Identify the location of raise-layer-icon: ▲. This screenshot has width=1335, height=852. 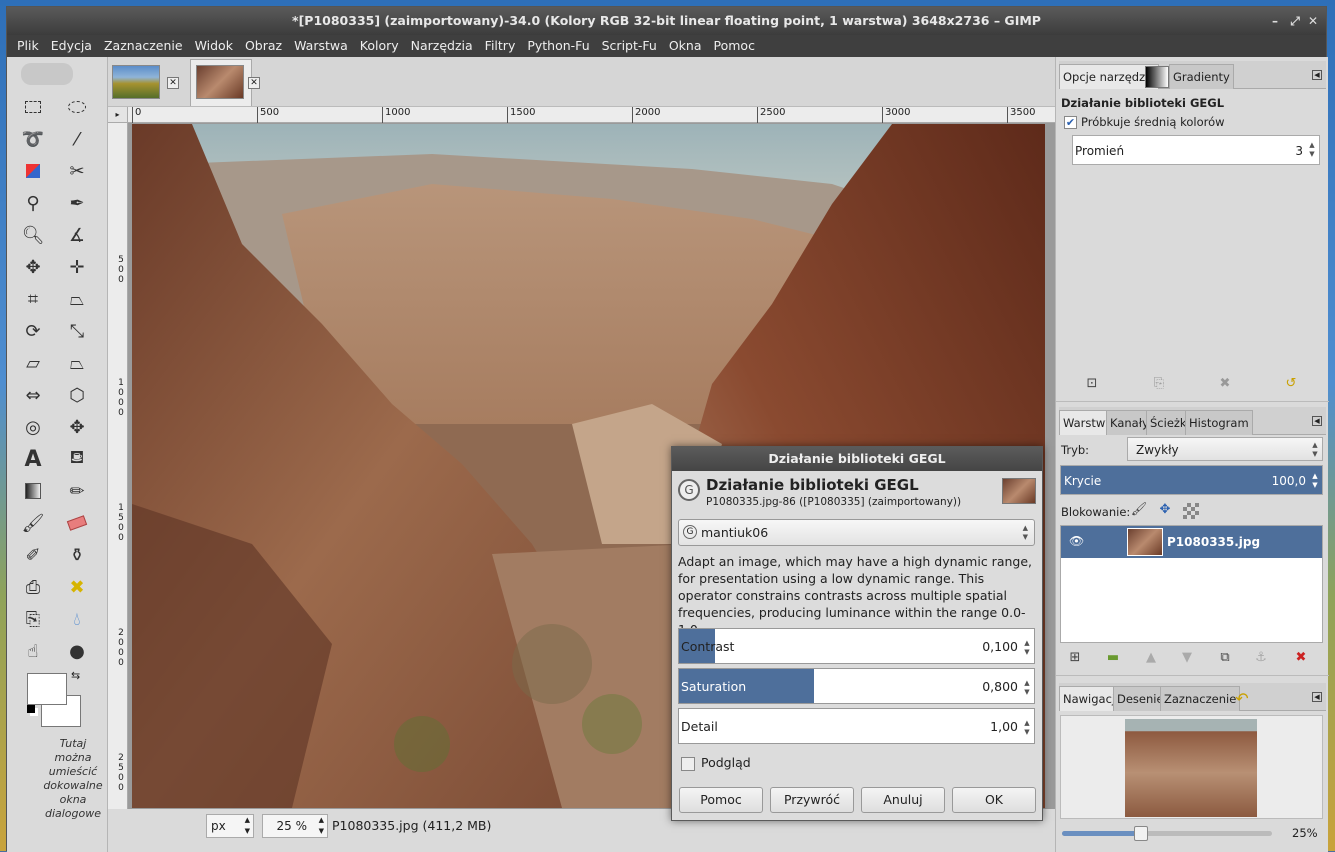
(1151, 658).